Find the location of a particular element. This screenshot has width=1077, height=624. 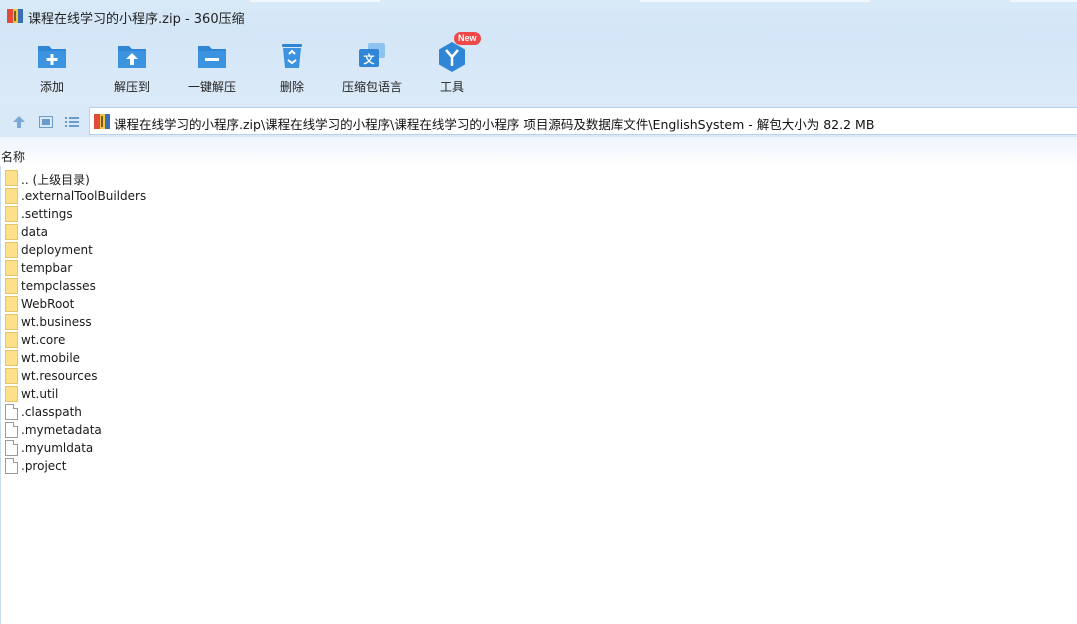

list-view-icon is located at coordinates (72, 122).